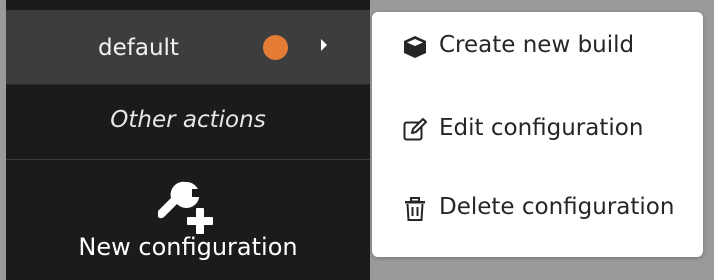 This screenshot has height=280, width=714. I want to click on menu-item-label: Create new build, so click(537, 45).